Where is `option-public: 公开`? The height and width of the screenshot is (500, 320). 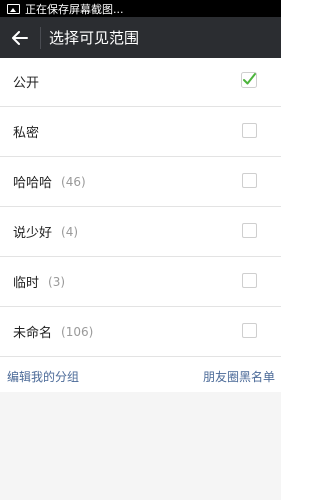
option-public: 公开 is located at coordinates (140, 82).